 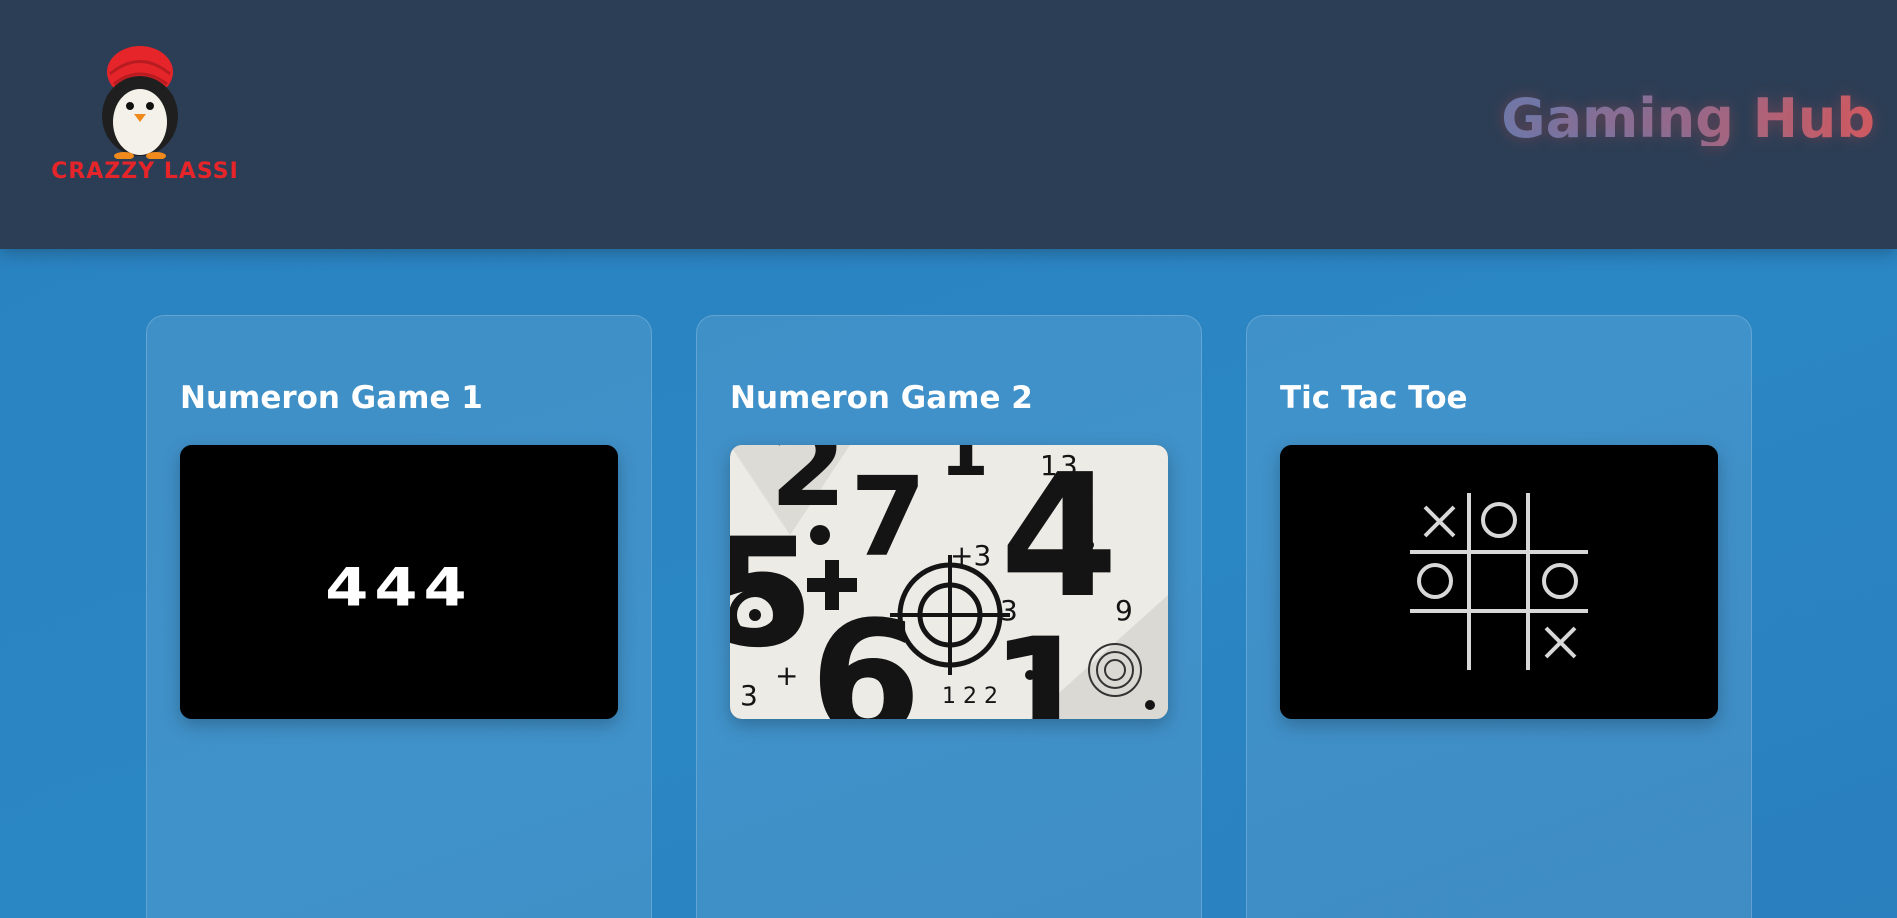 What do you see at coordinates (970, 696) in the screenshot?
I see `svg-text: 1 2 2` at bounding box center [970, 696].